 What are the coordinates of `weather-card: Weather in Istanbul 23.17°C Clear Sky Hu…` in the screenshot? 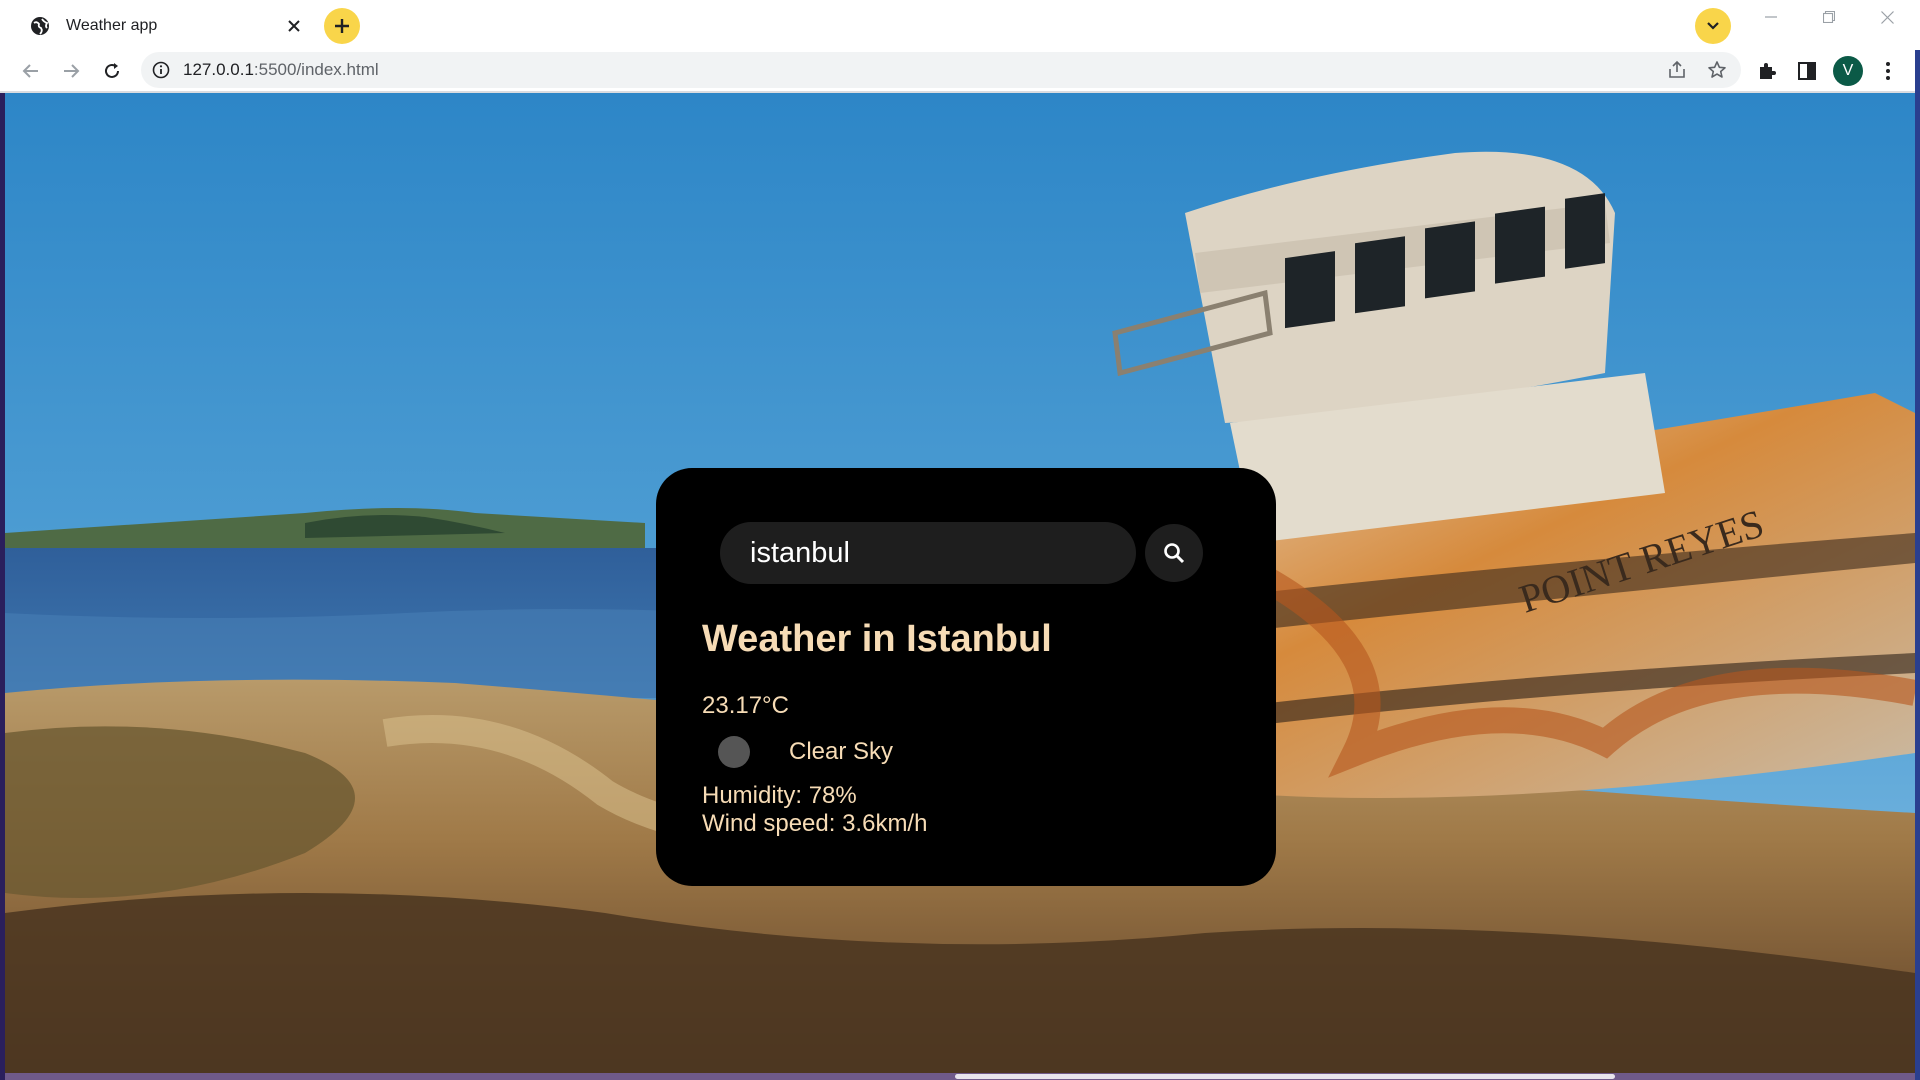 It's located at (966, 677).